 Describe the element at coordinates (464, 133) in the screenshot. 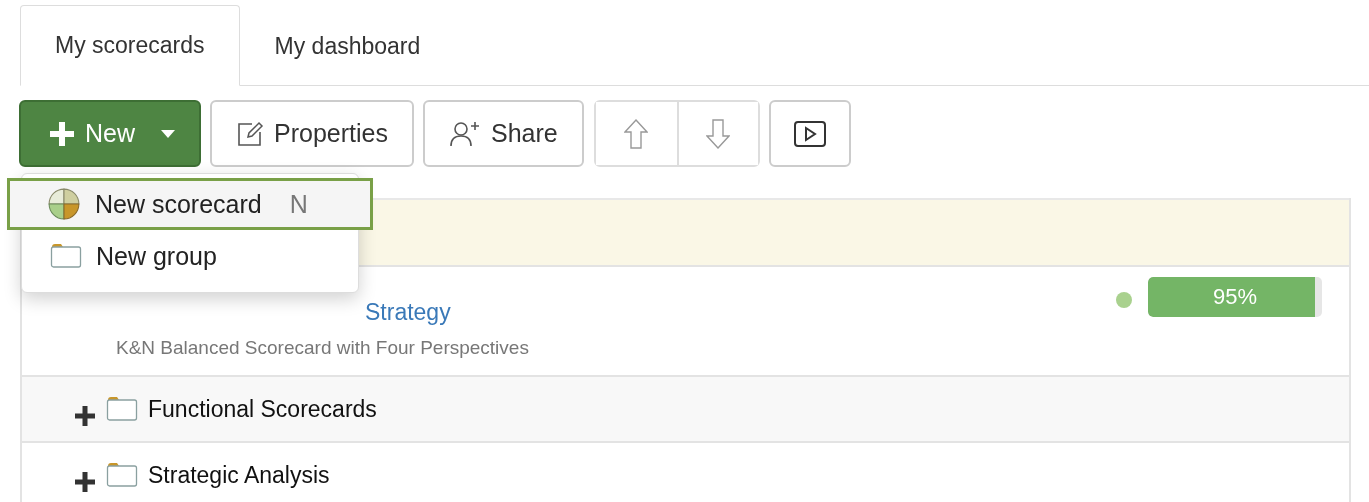

I see `add-user-icon` at that location.